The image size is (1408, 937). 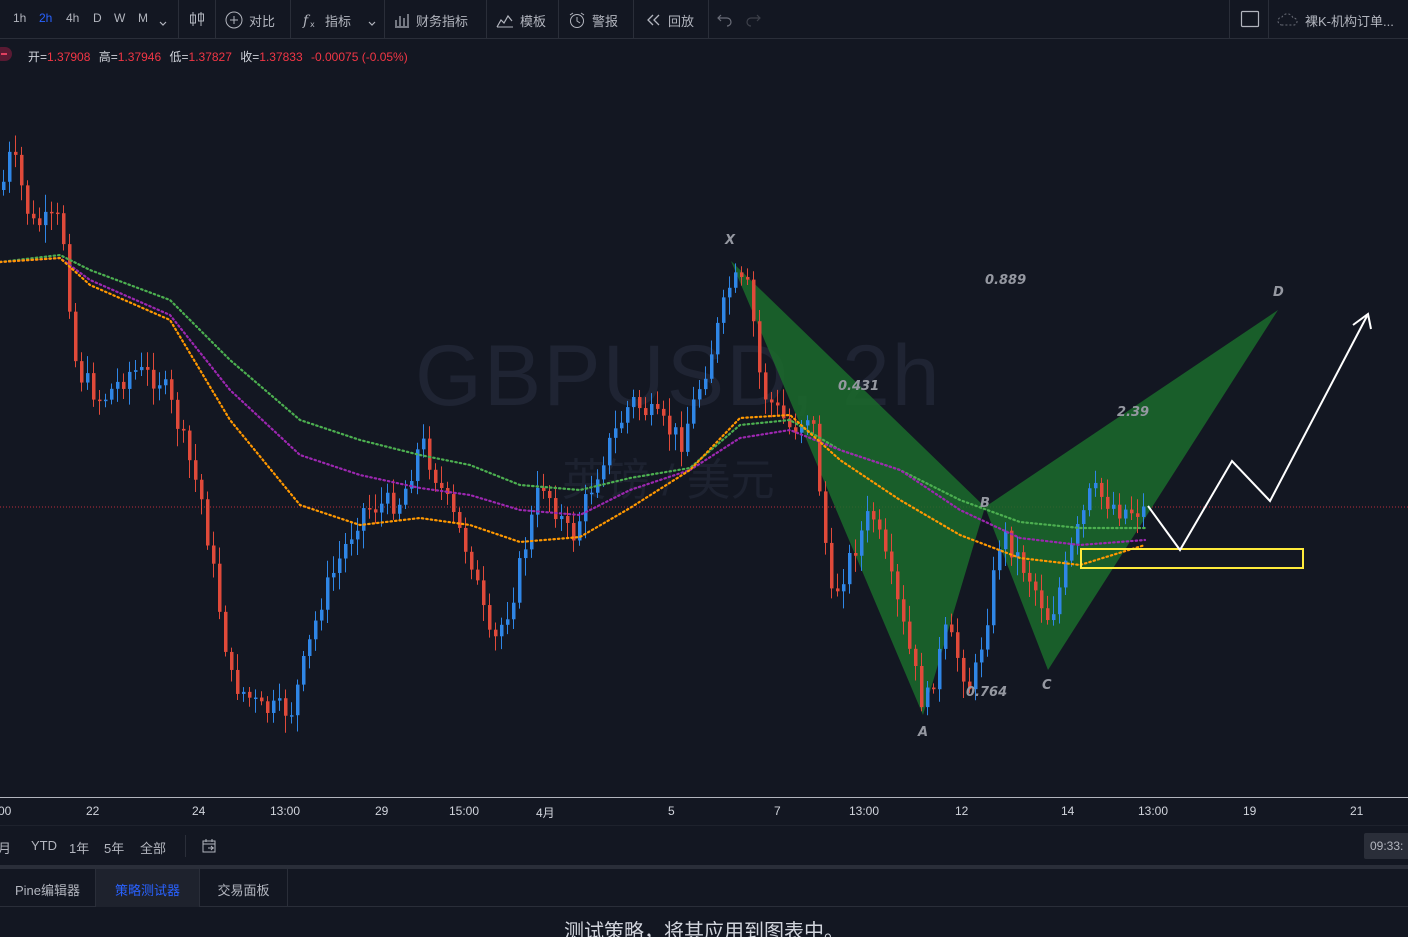 What do you see at coordinates (197, 21) in the screenshot?
I see `candlestick-icon` at bounding box center [197, 21].